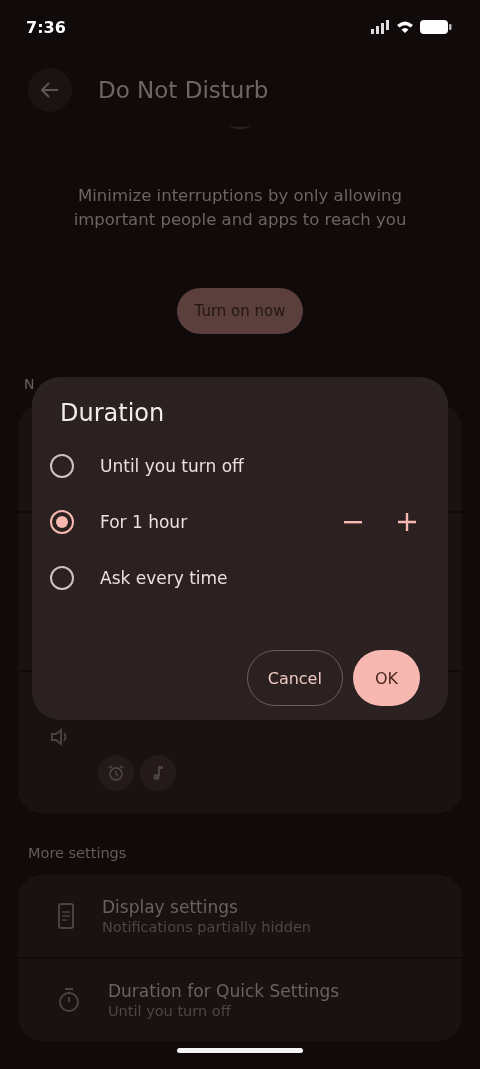  What do you see at coordinates (224, 991) in the screenshot?
I see `item-title: Duration for Quick Settings` at bounding box center [224, 991].